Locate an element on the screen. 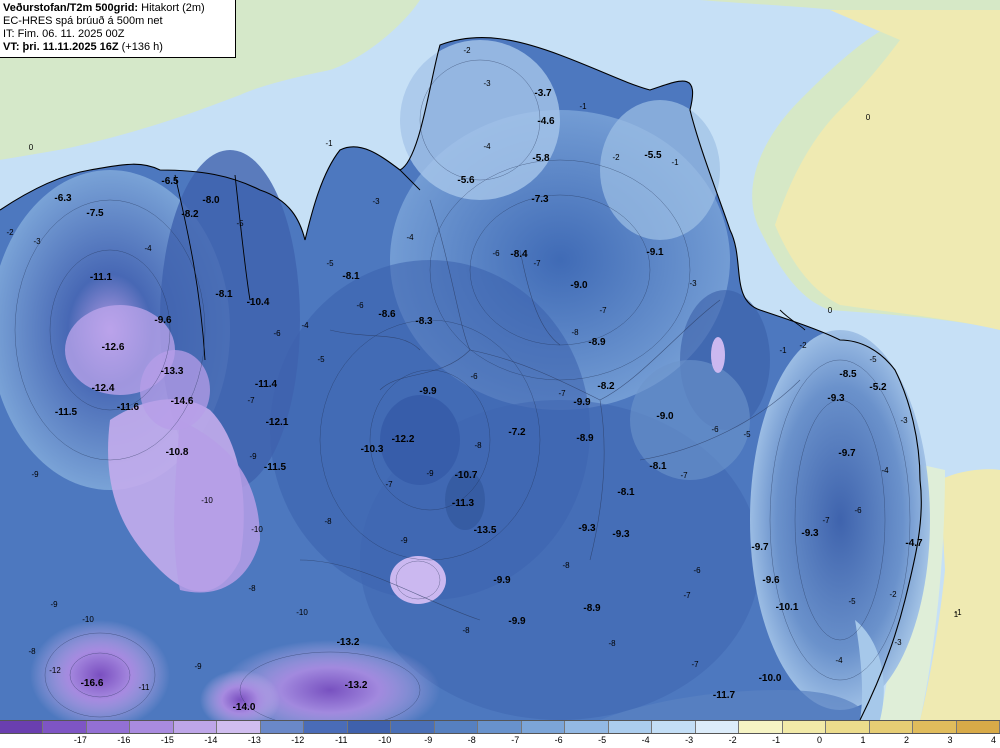 The width and height of the screenshot is (1000, 748). colorbar-tick-label: -4 is located at coordinates (645, 740).